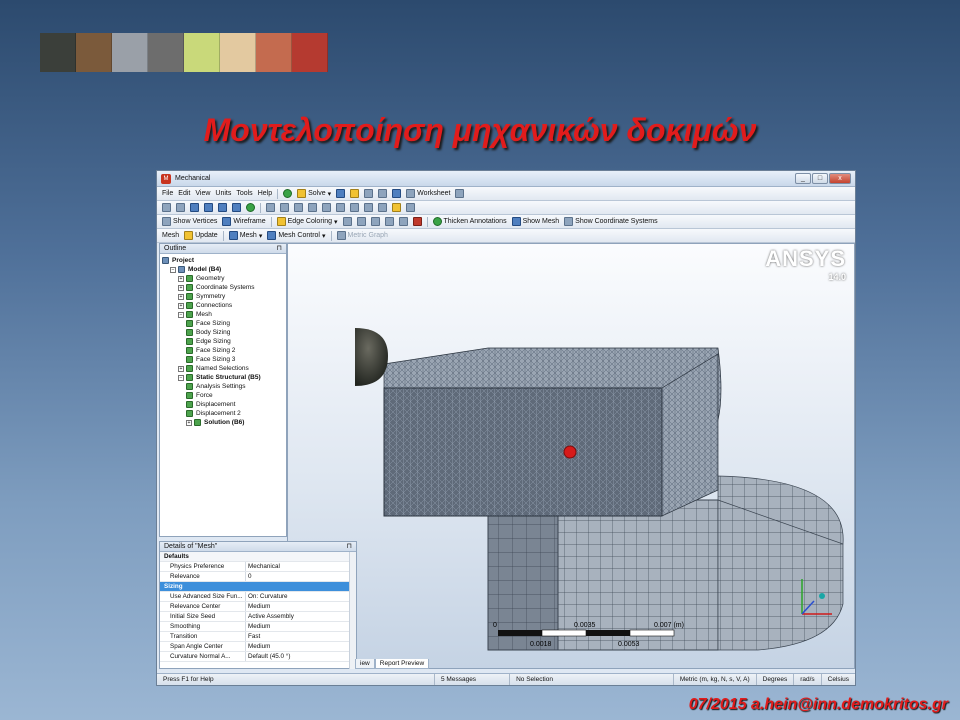 The width and height of the screenshot is (960, 720). Describe the element at coordinates (167, 193) in the screenshot. I see `menu-file: File` at that location.